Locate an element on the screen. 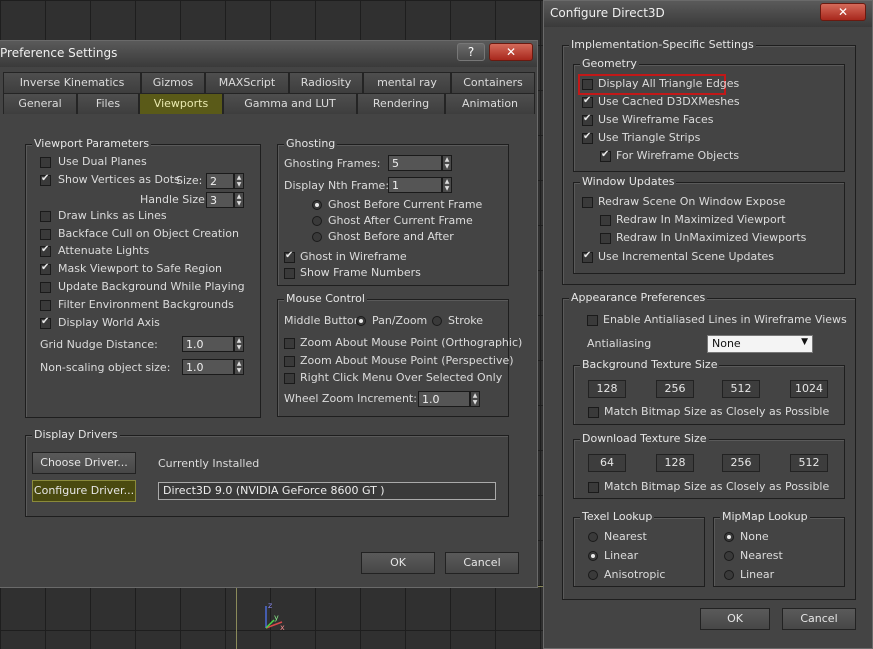 Image resolution: width=873 pixels, height=649 pixels. bg-size-option: 1024 is located at coordinates (809, 389).